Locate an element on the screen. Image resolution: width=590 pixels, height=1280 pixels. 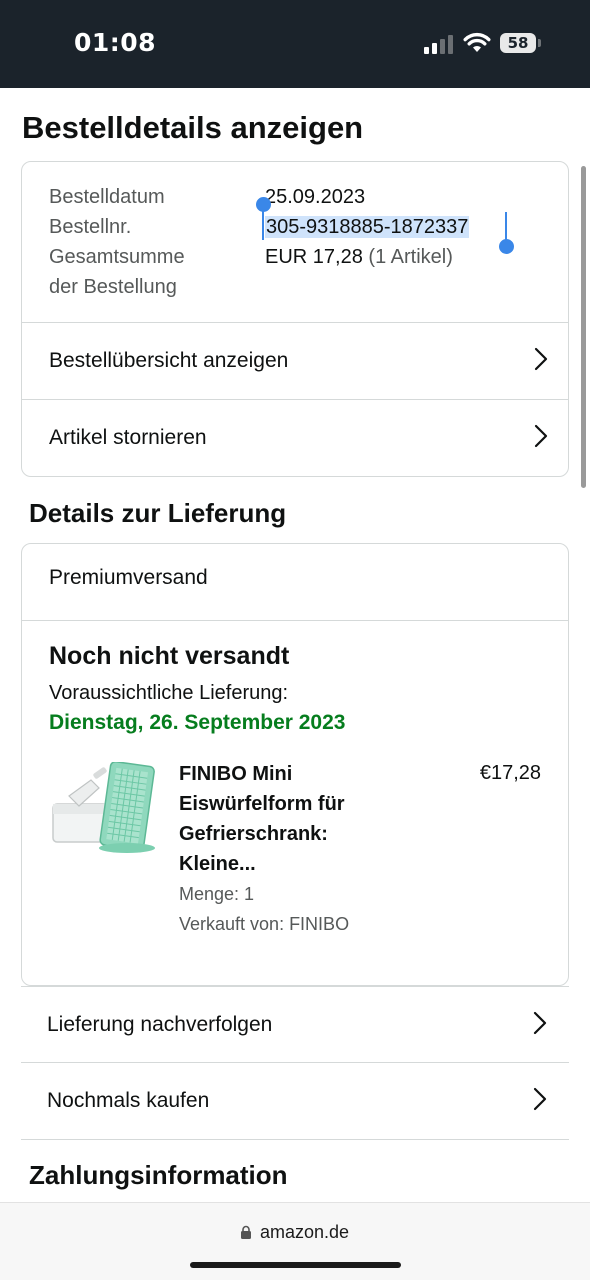
order-date-label: Bestelldatum is located at coordinates (107, 197).